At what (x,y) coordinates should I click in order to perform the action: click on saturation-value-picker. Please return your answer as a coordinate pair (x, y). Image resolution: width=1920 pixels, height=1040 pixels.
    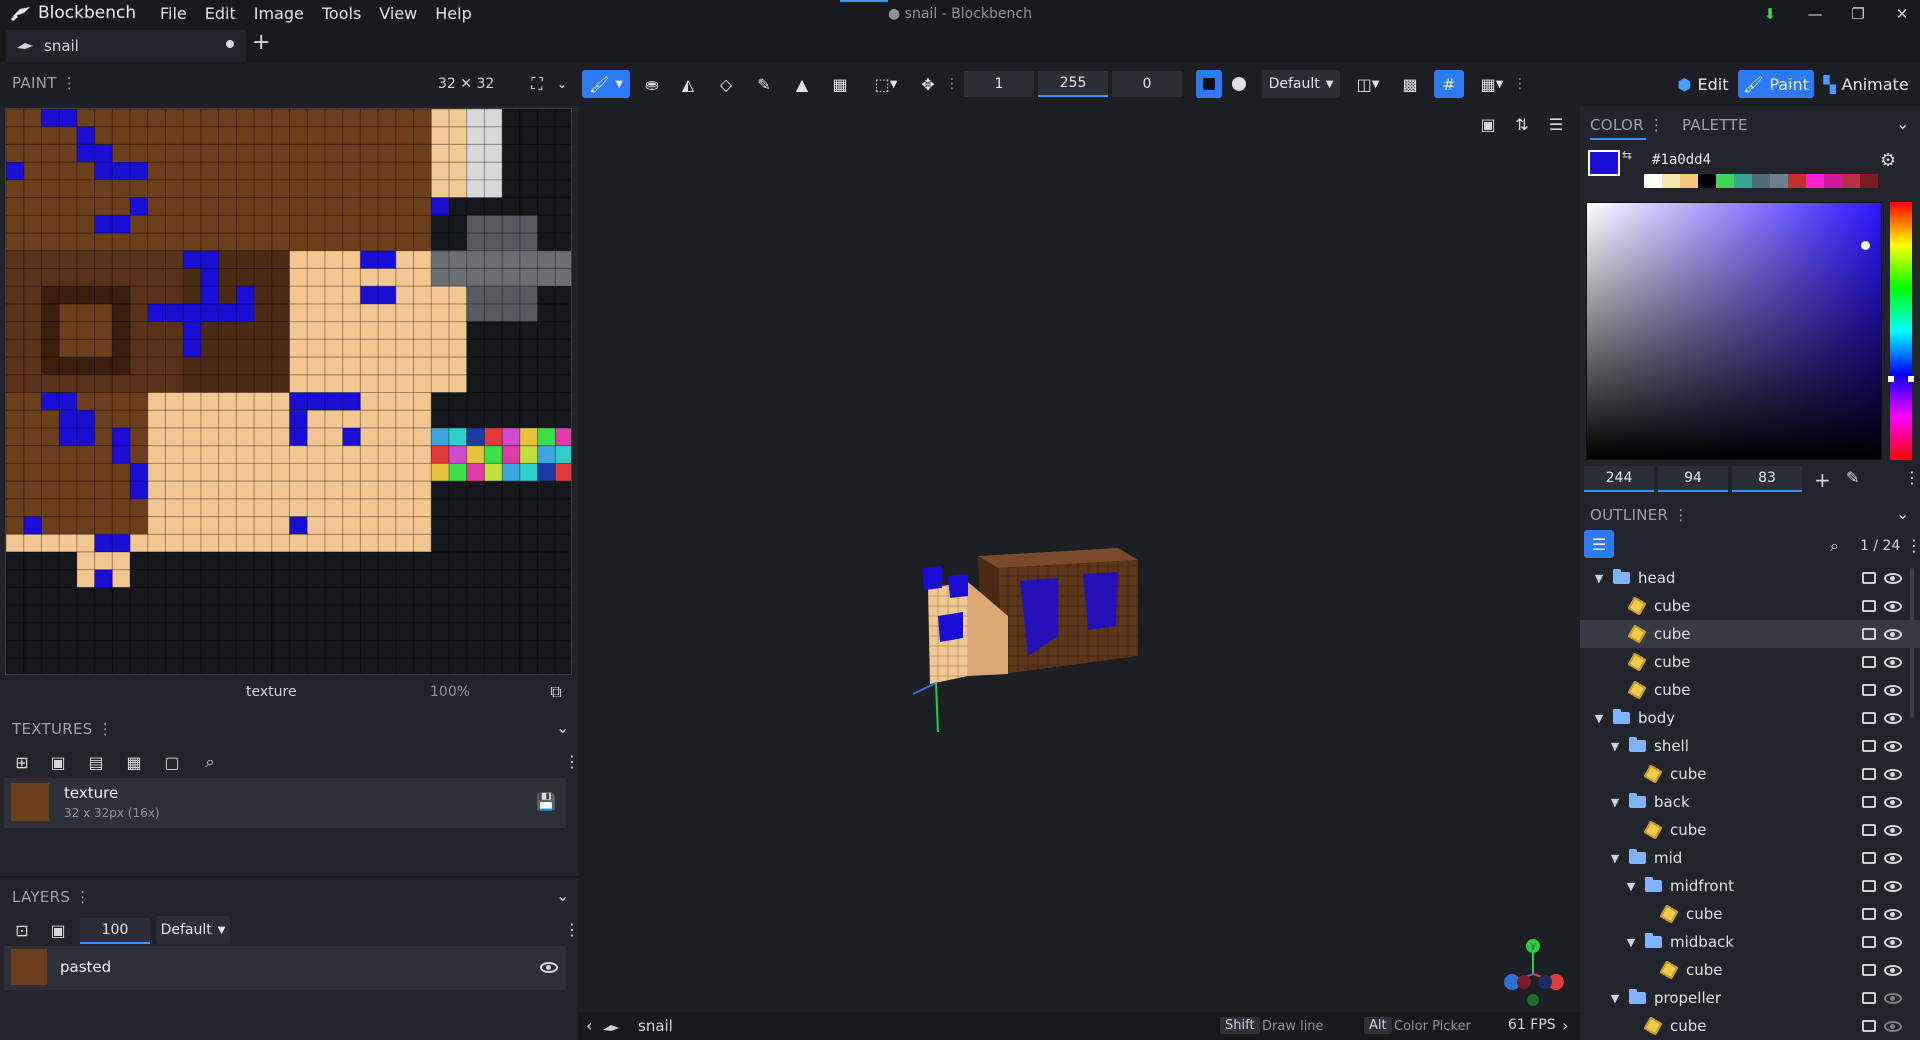
    Looking at the image, I should click on (1734, 331).